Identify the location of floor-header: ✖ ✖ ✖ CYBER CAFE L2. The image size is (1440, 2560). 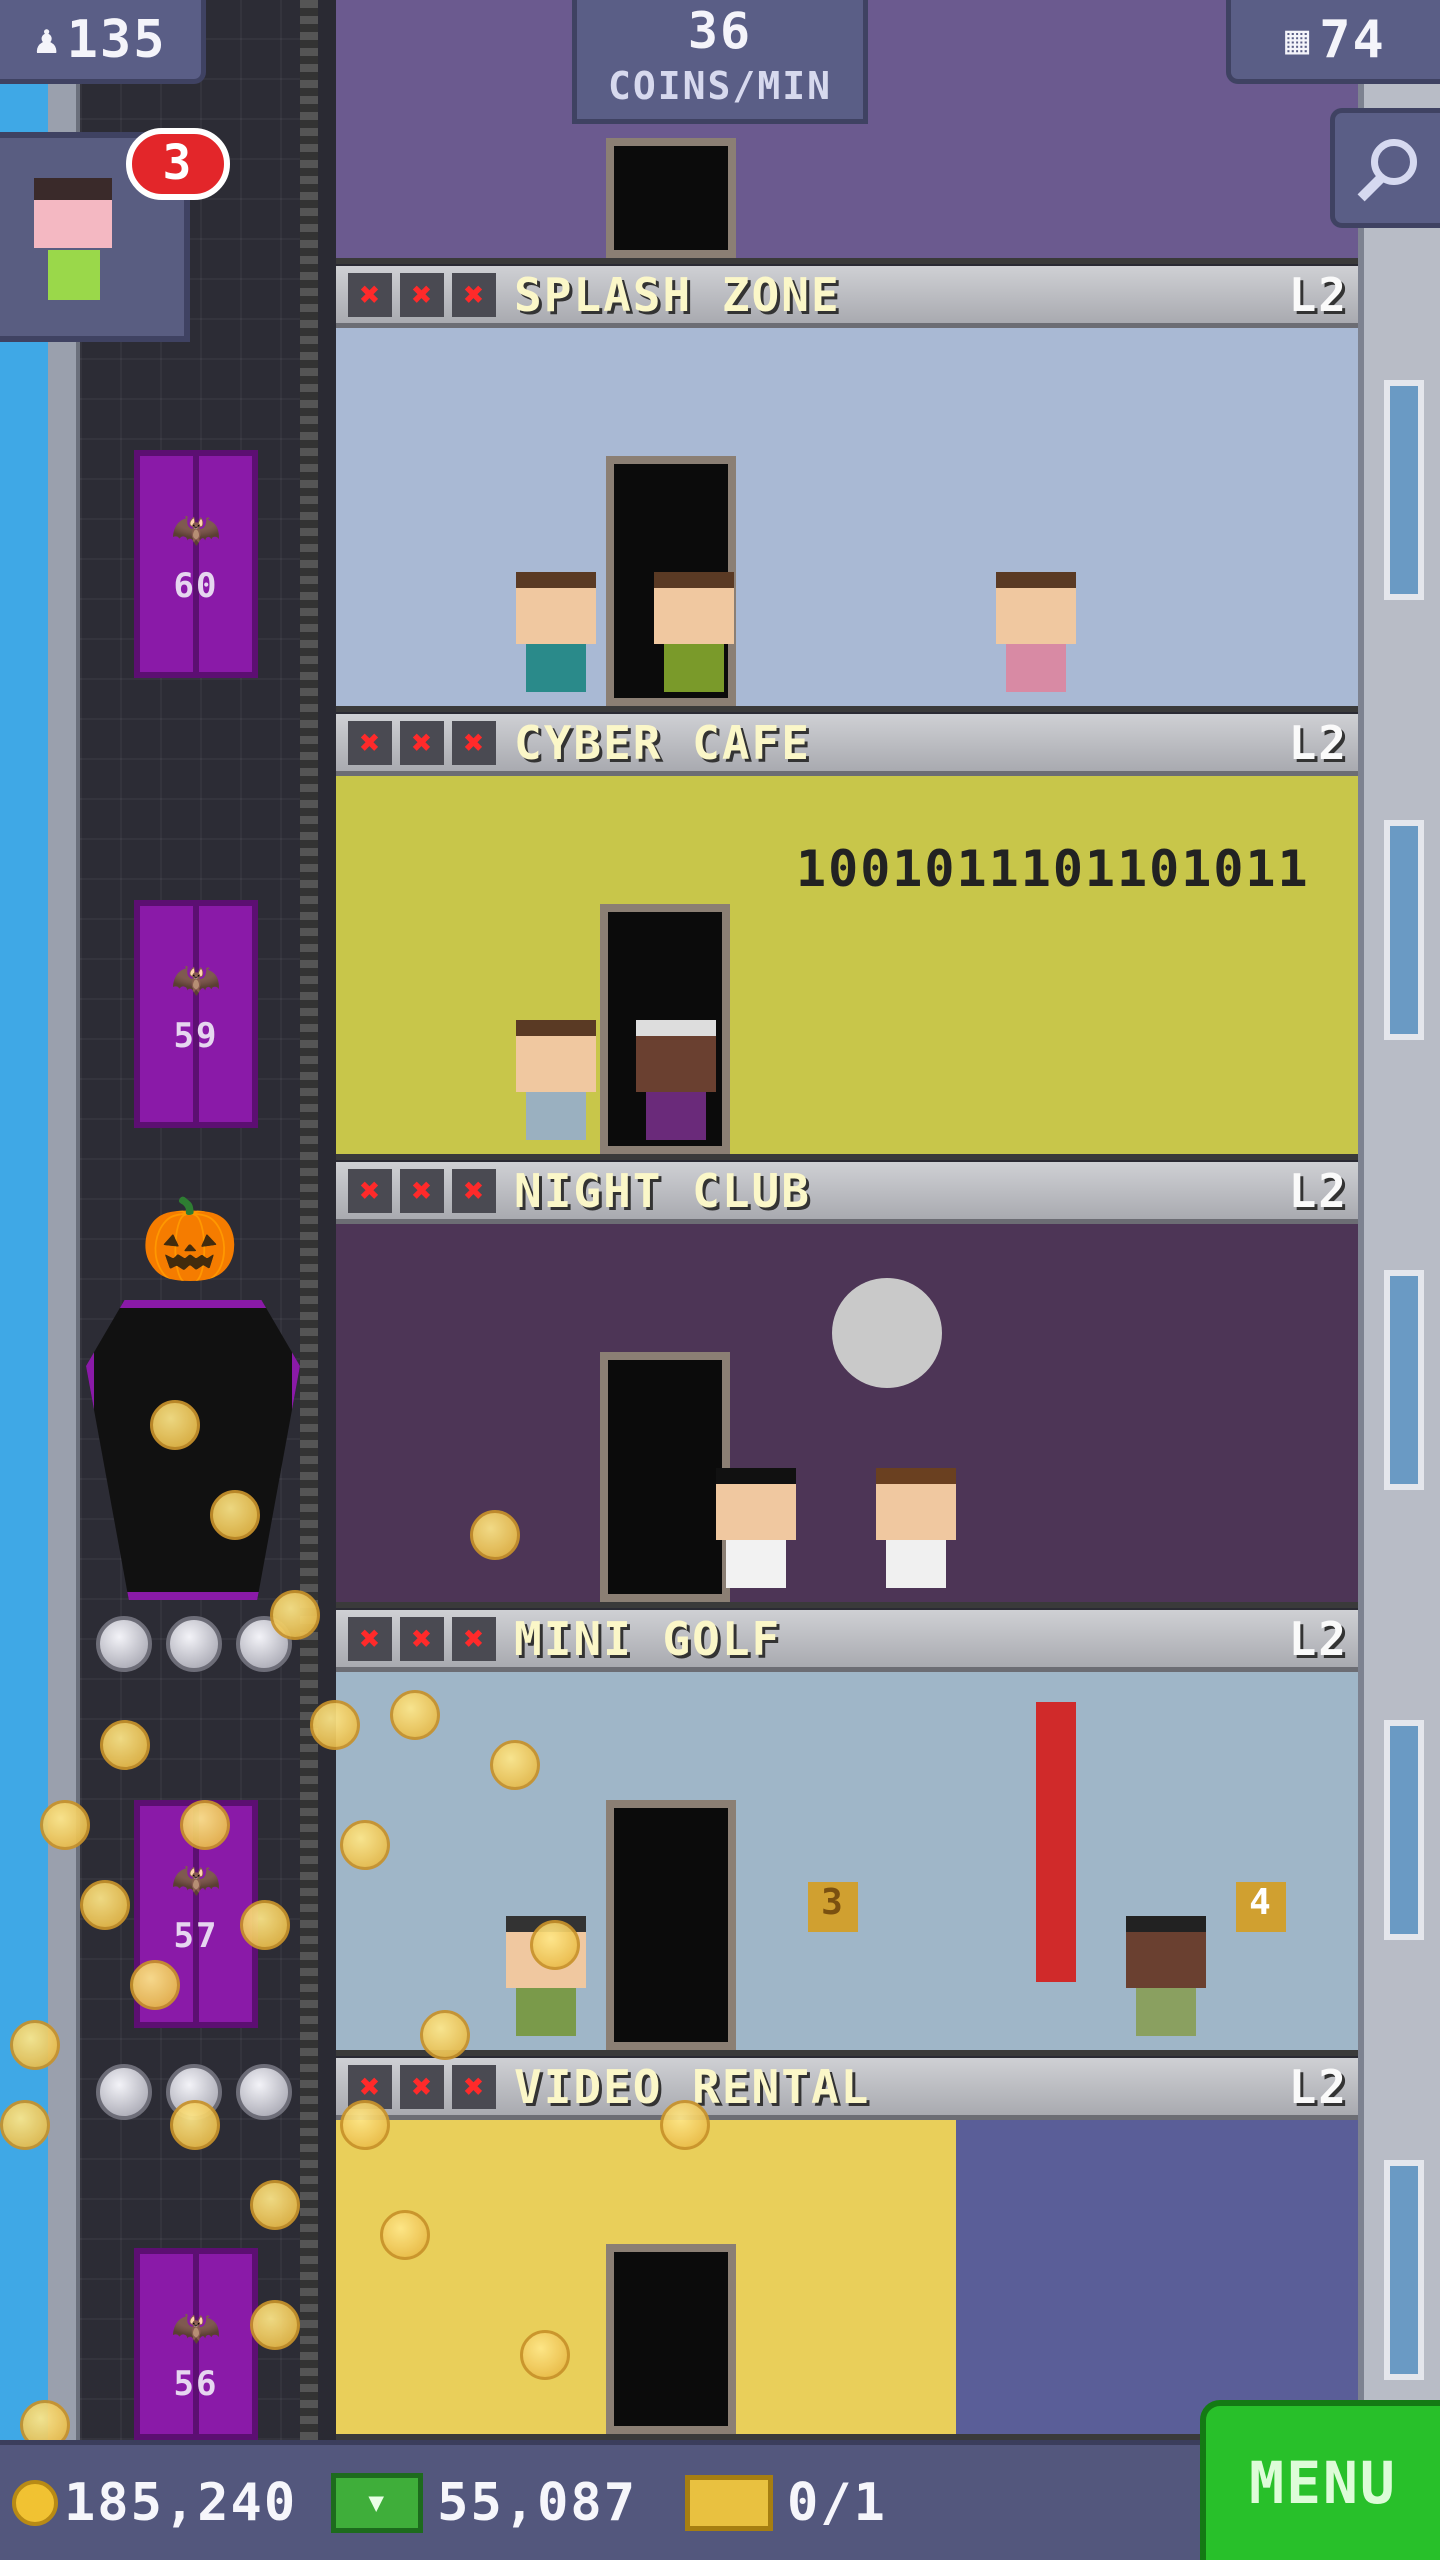
(847, 745).